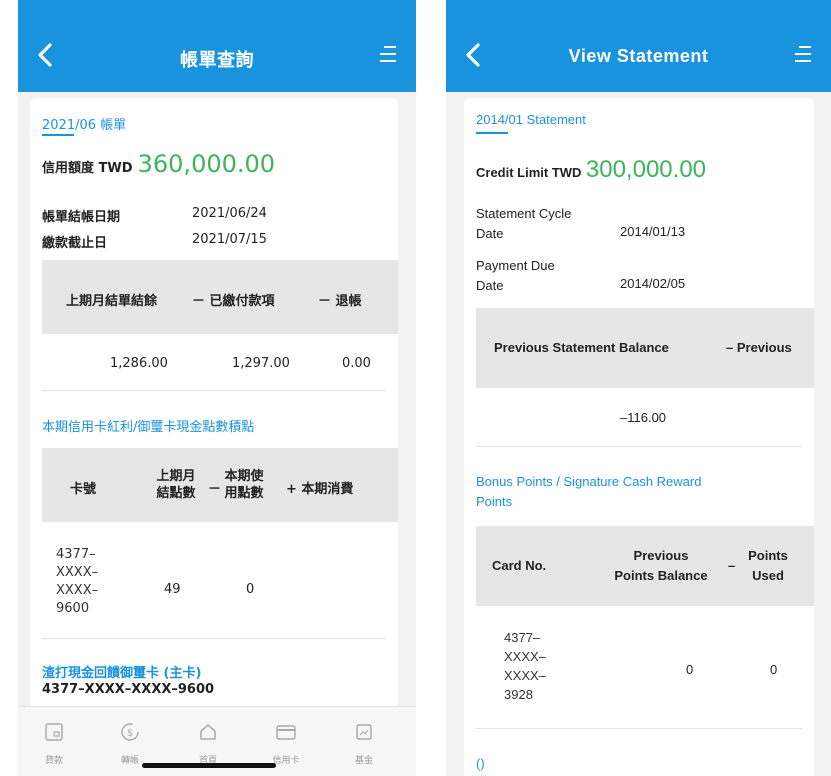 Image resolution: width=831 pixels, height=776 pixels. What do you see at coordinates (356, 363) in the screenshot?
I see `balance-value-refund: 0.00` at bounding box center [356, 363].